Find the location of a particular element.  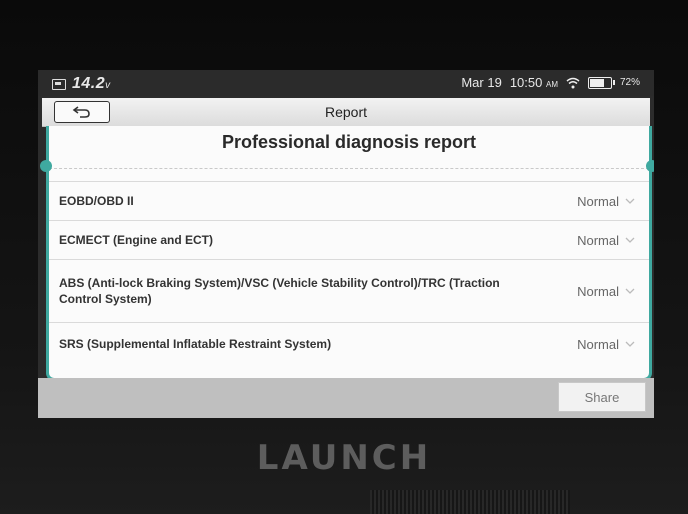

battery-percent: 72% is located at coordinates (629, 82).